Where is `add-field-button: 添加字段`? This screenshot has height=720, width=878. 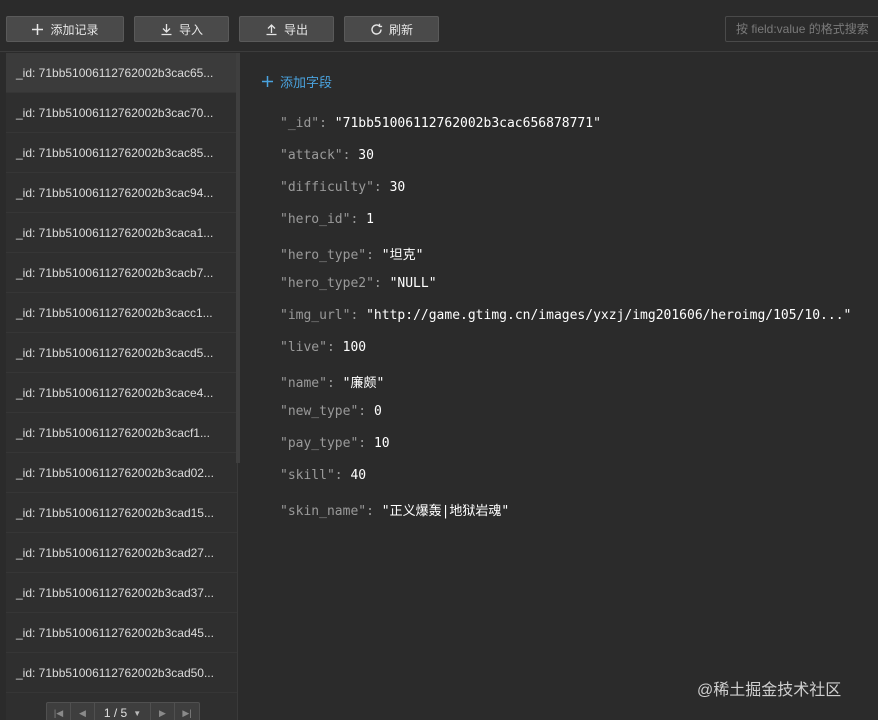 add-field-button: 添加字段 is located at coordinates (296, 81).